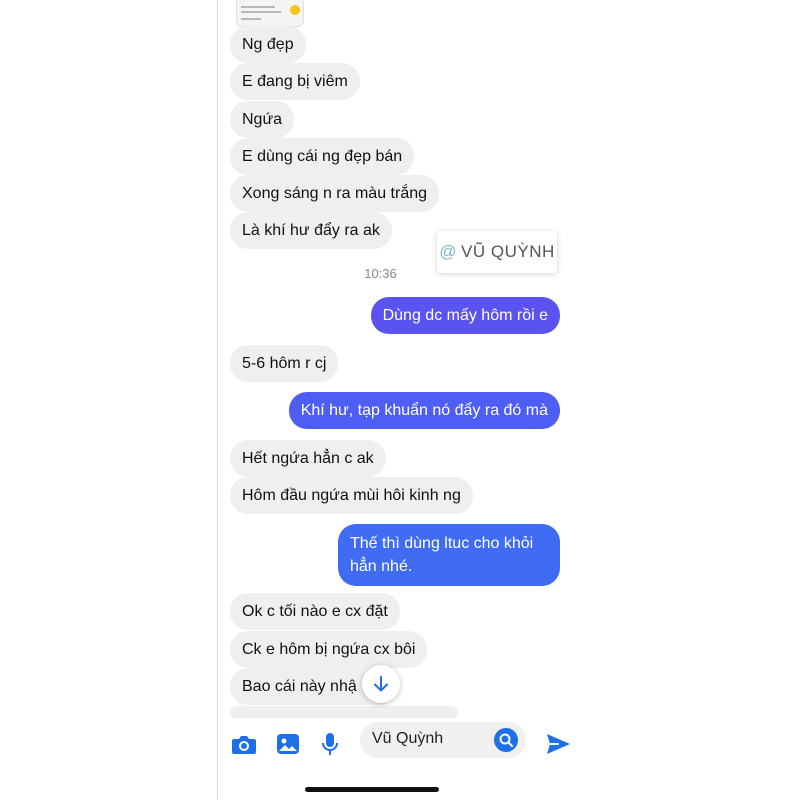 This screenshot has height=800, width=800. I want to click on photo-icon, so click(288, 744).